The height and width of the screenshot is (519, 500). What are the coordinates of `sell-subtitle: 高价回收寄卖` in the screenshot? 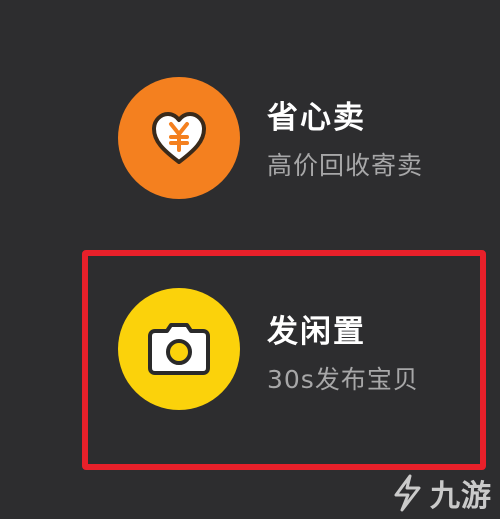 It's located at (345, 165).